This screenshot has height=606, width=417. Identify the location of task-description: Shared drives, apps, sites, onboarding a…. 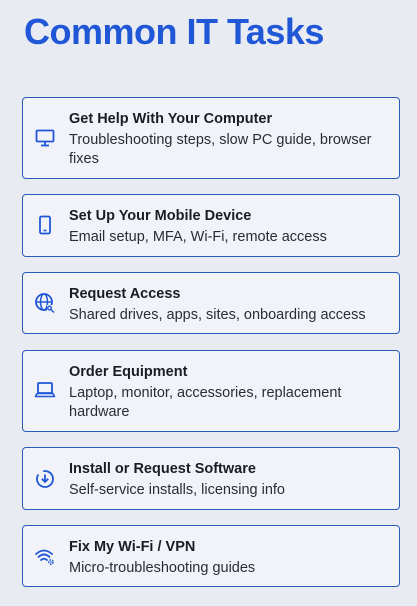
(217, 315).